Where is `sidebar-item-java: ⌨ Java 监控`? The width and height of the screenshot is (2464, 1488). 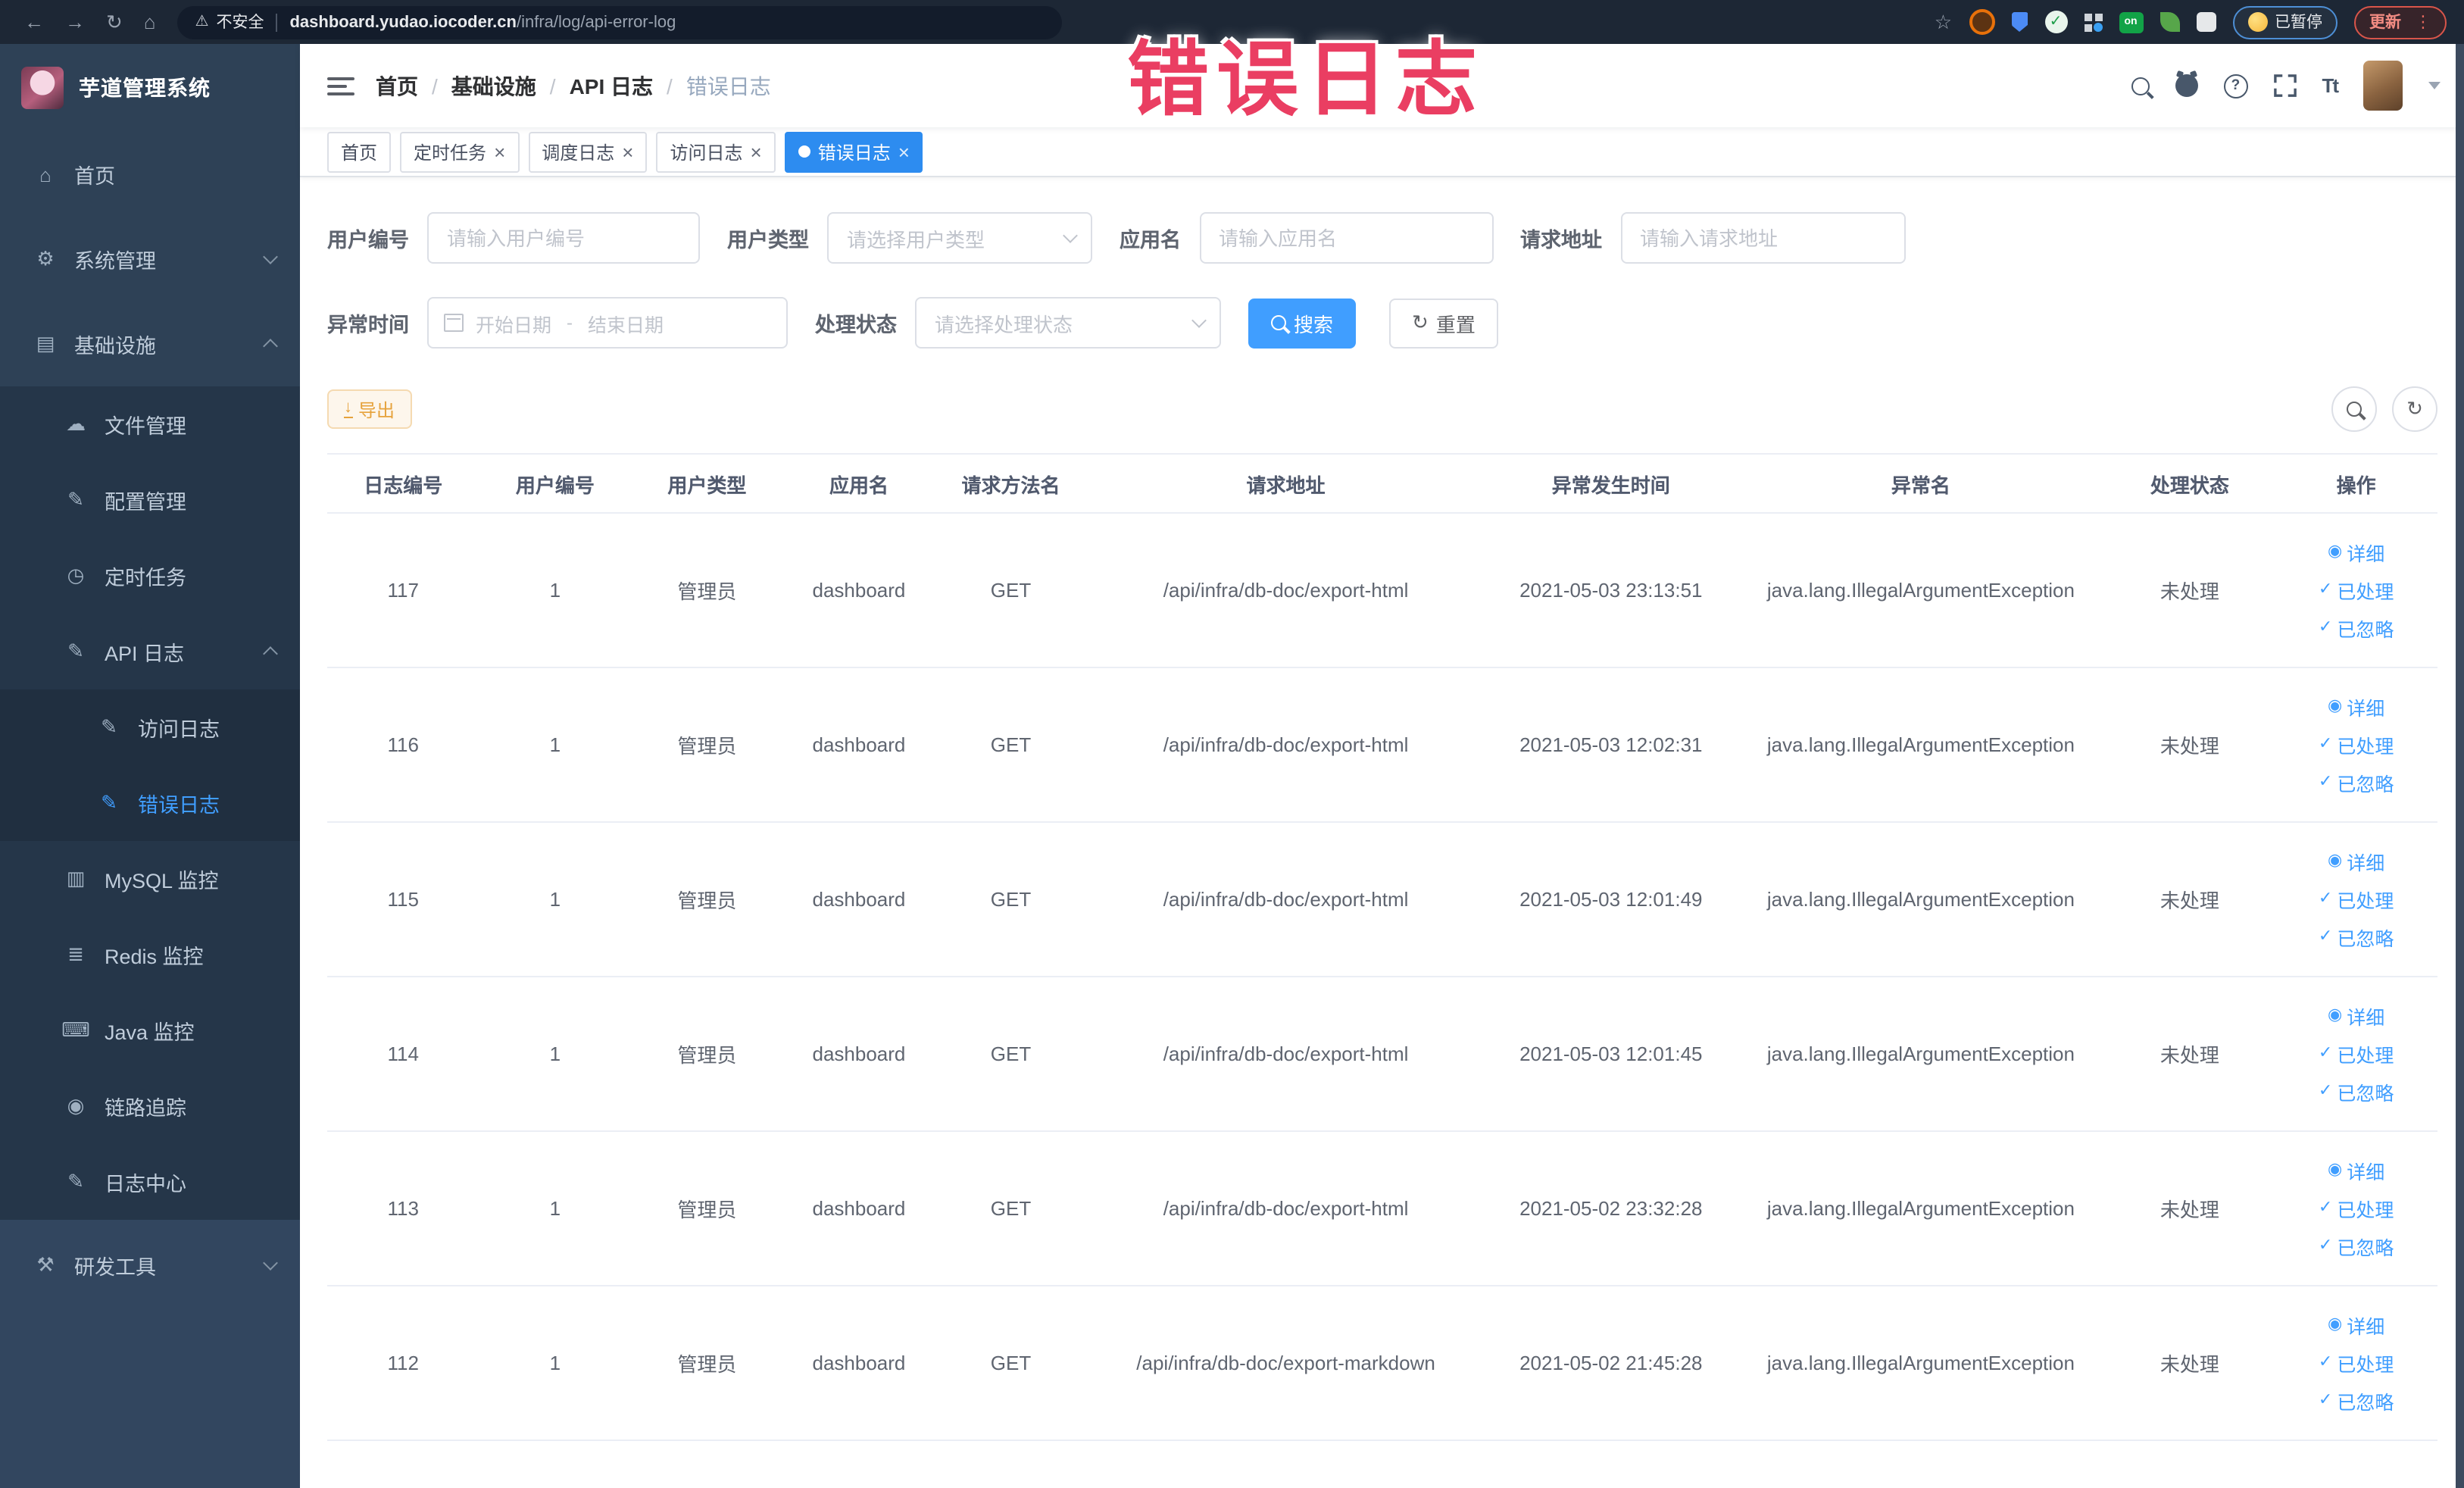
sidebar-item-java: ⌨ Java 监控 is located at coordinates (150, 1030).